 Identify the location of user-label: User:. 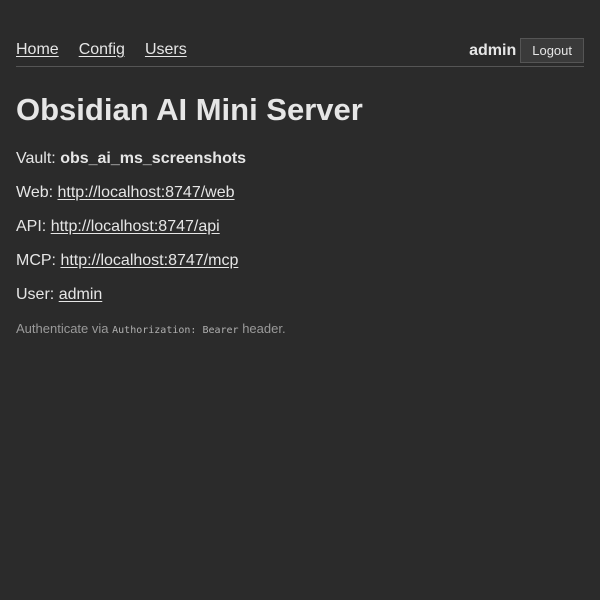
(35, 294).